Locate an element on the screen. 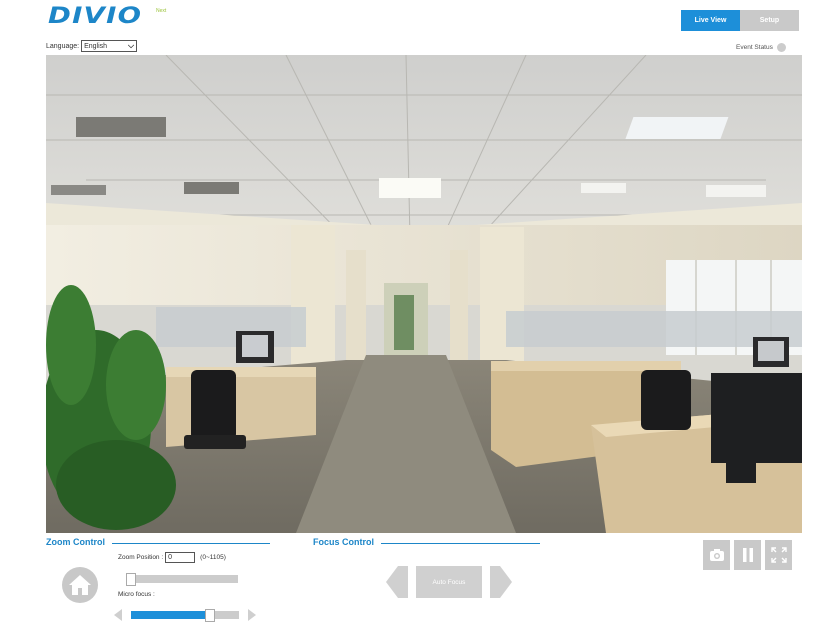 This screenshot has height=643, width=829. micro-focus-left-button is located at coordinates (118, 615).